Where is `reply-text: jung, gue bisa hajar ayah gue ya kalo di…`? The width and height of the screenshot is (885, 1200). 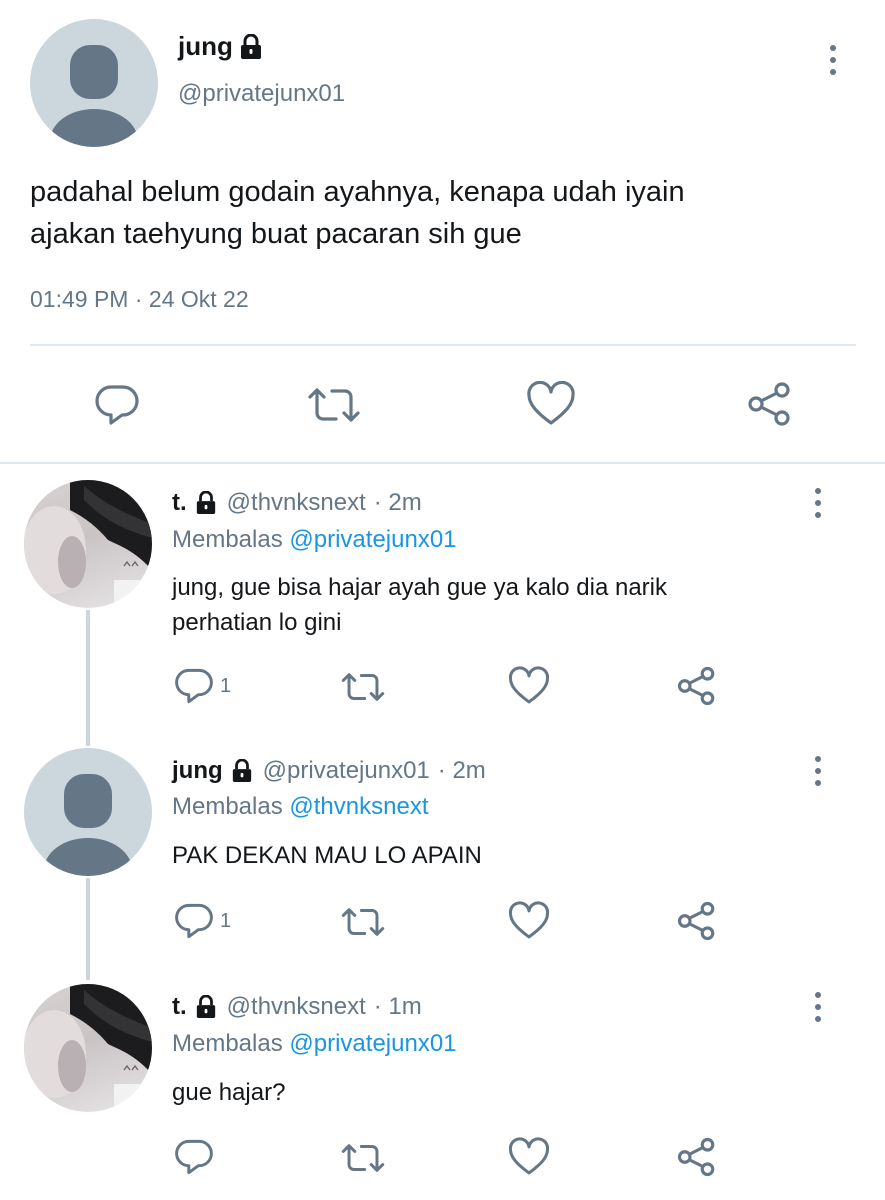 reply-text: jung, gue bisa hajar ayah gue ya kalo di… is located at coordinates (419, 605).